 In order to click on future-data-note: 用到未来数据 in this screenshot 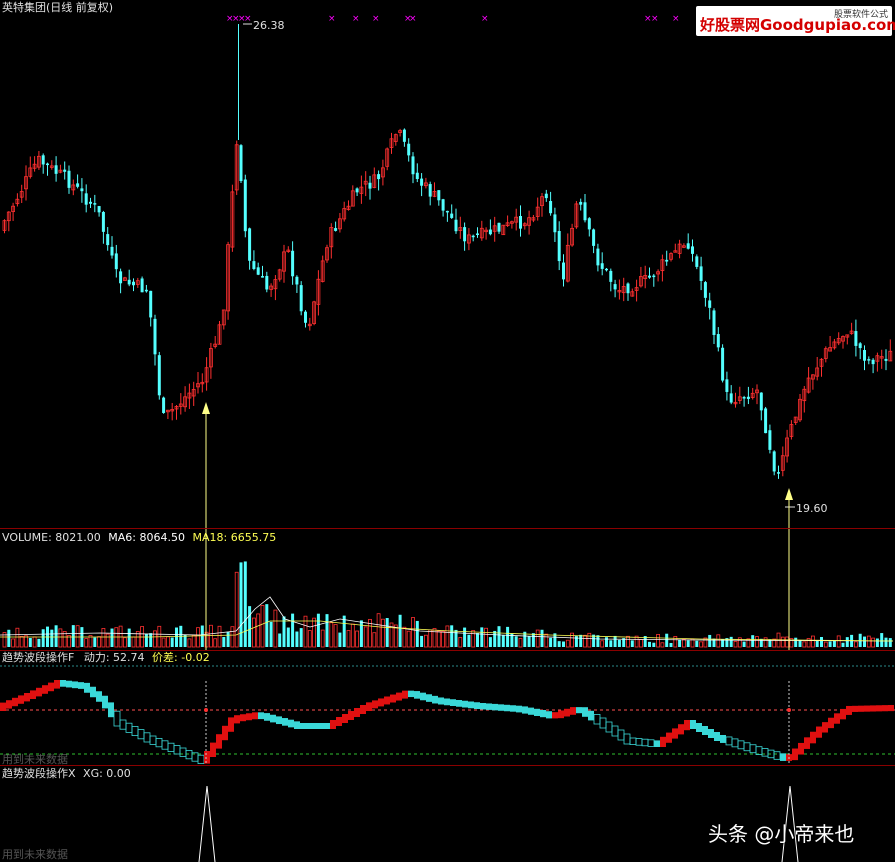, I will do `click(35, 854)`.